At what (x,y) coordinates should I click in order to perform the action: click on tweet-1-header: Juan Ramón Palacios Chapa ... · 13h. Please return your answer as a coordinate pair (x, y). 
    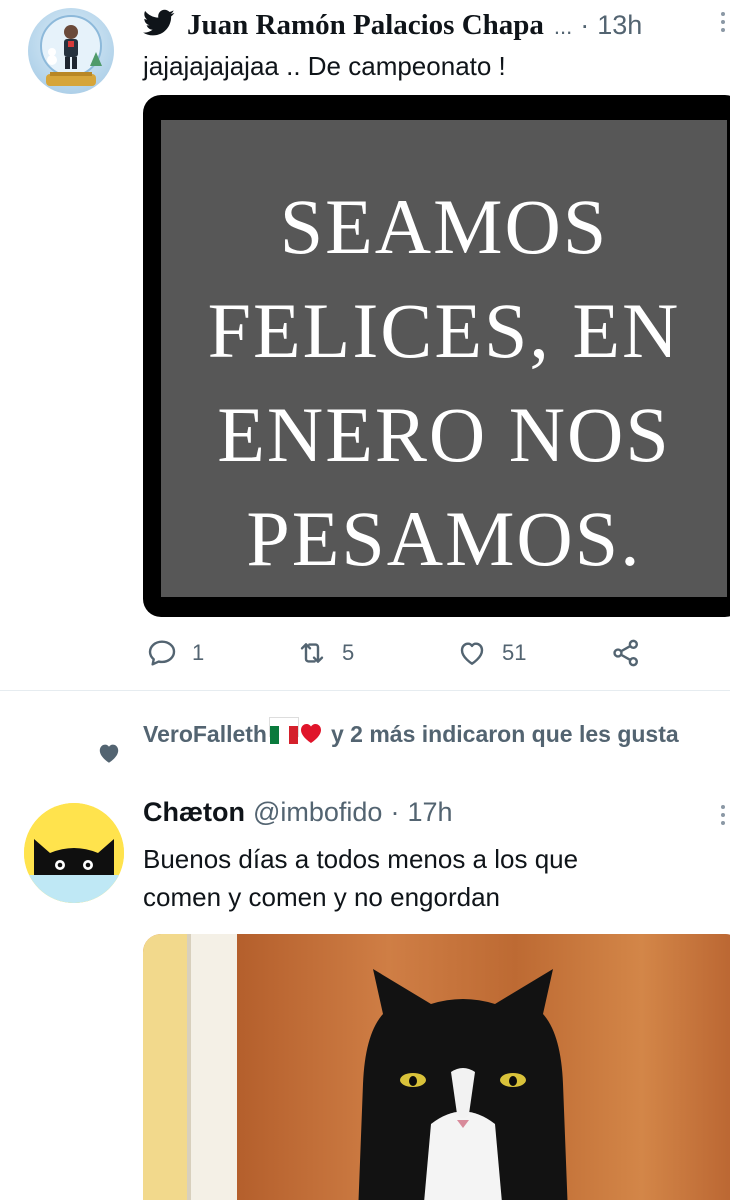
    Looking at the image, I should click on (392, 24).